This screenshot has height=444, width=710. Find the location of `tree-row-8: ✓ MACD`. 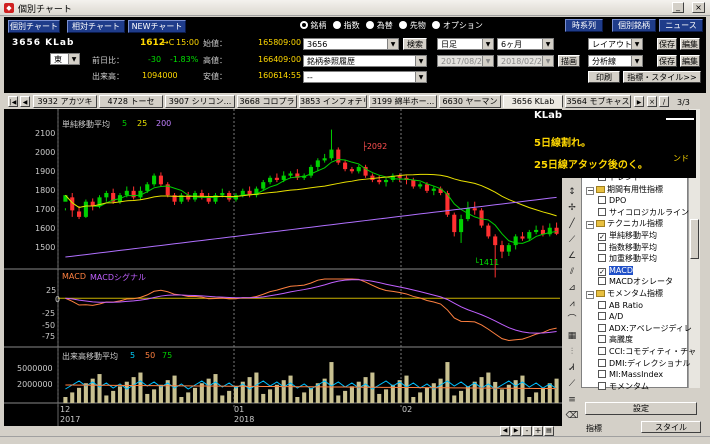

tree-row-8: ✓ MACD is located at coordinates (649, 270).